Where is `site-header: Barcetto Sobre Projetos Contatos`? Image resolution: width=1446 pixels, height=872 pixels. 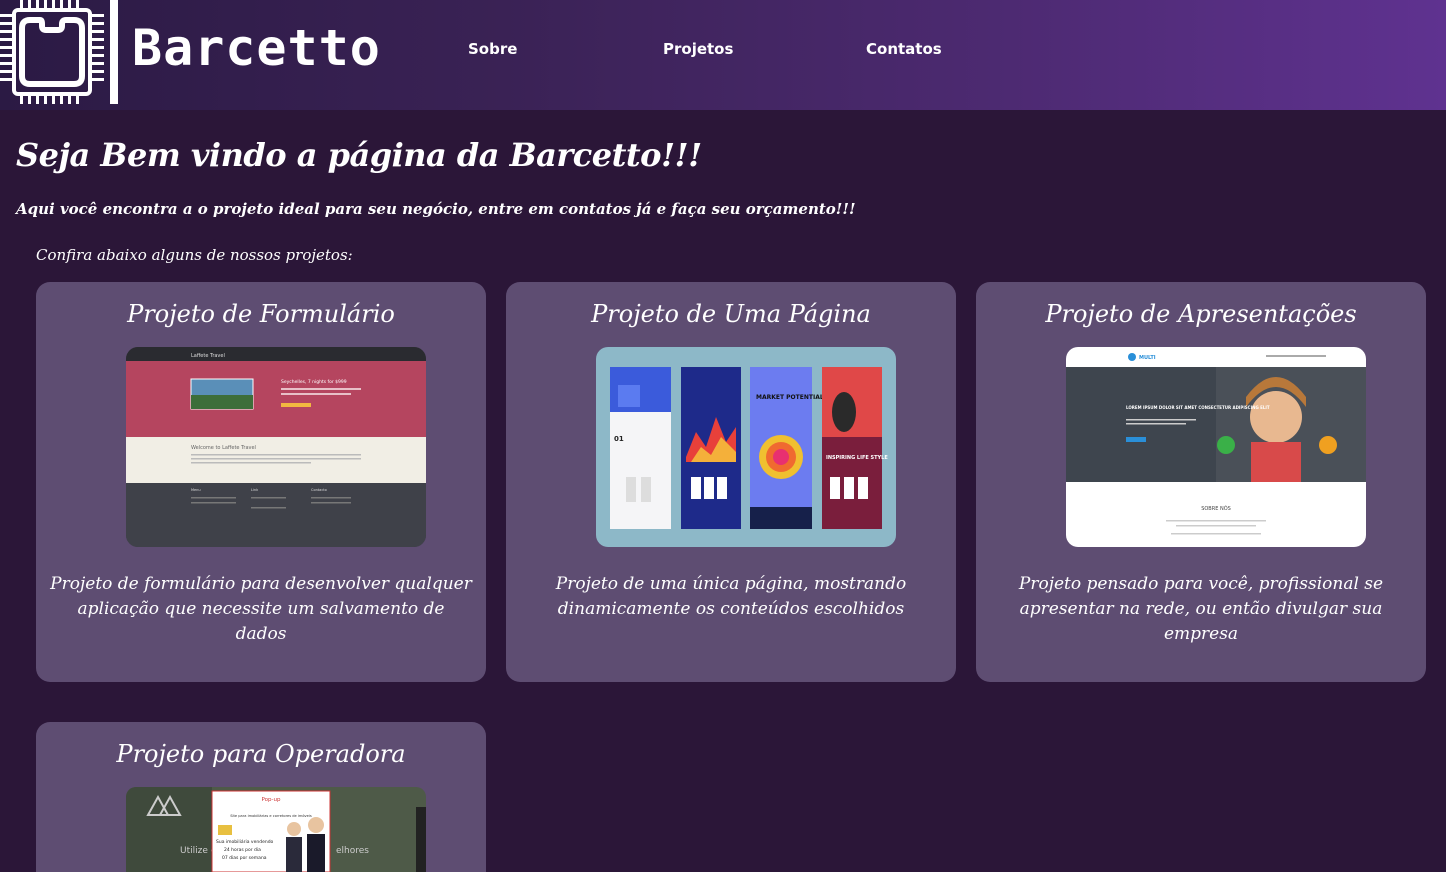
site-header: Barcetto Sobre Projetos Contatos is located at coordinates (723, 55).